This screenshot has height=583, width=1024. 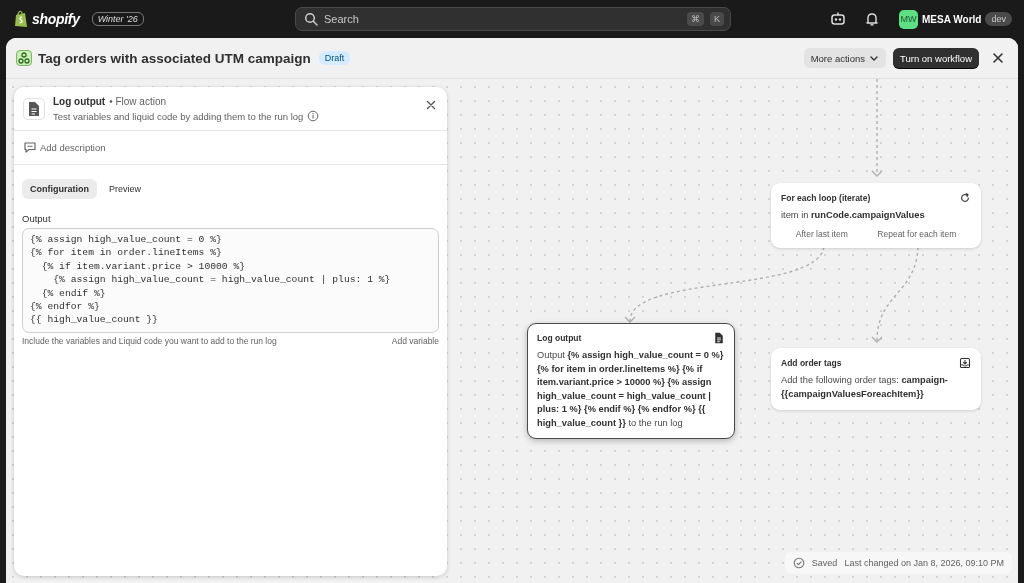 What do you see at coordinates (924, 563) in the screenshot?
I see `last-changed-text: Last changed on Jan 8, 2026, 09:10 PM` at bounding box center [924, 563].